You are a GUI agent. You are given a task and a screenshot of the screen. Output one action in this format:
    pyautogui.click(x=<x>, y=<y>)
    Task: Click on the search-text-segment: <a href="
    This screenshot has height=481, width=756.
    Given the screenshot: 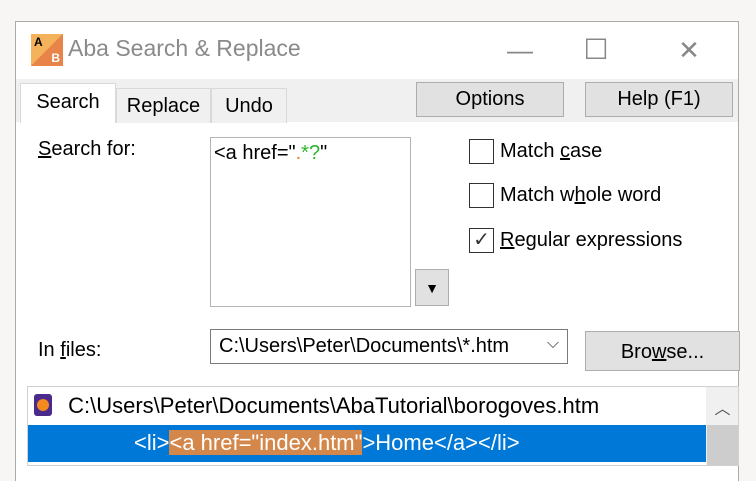 What is the action you would take?
    pyautogui.click(x=255, y=153)
    